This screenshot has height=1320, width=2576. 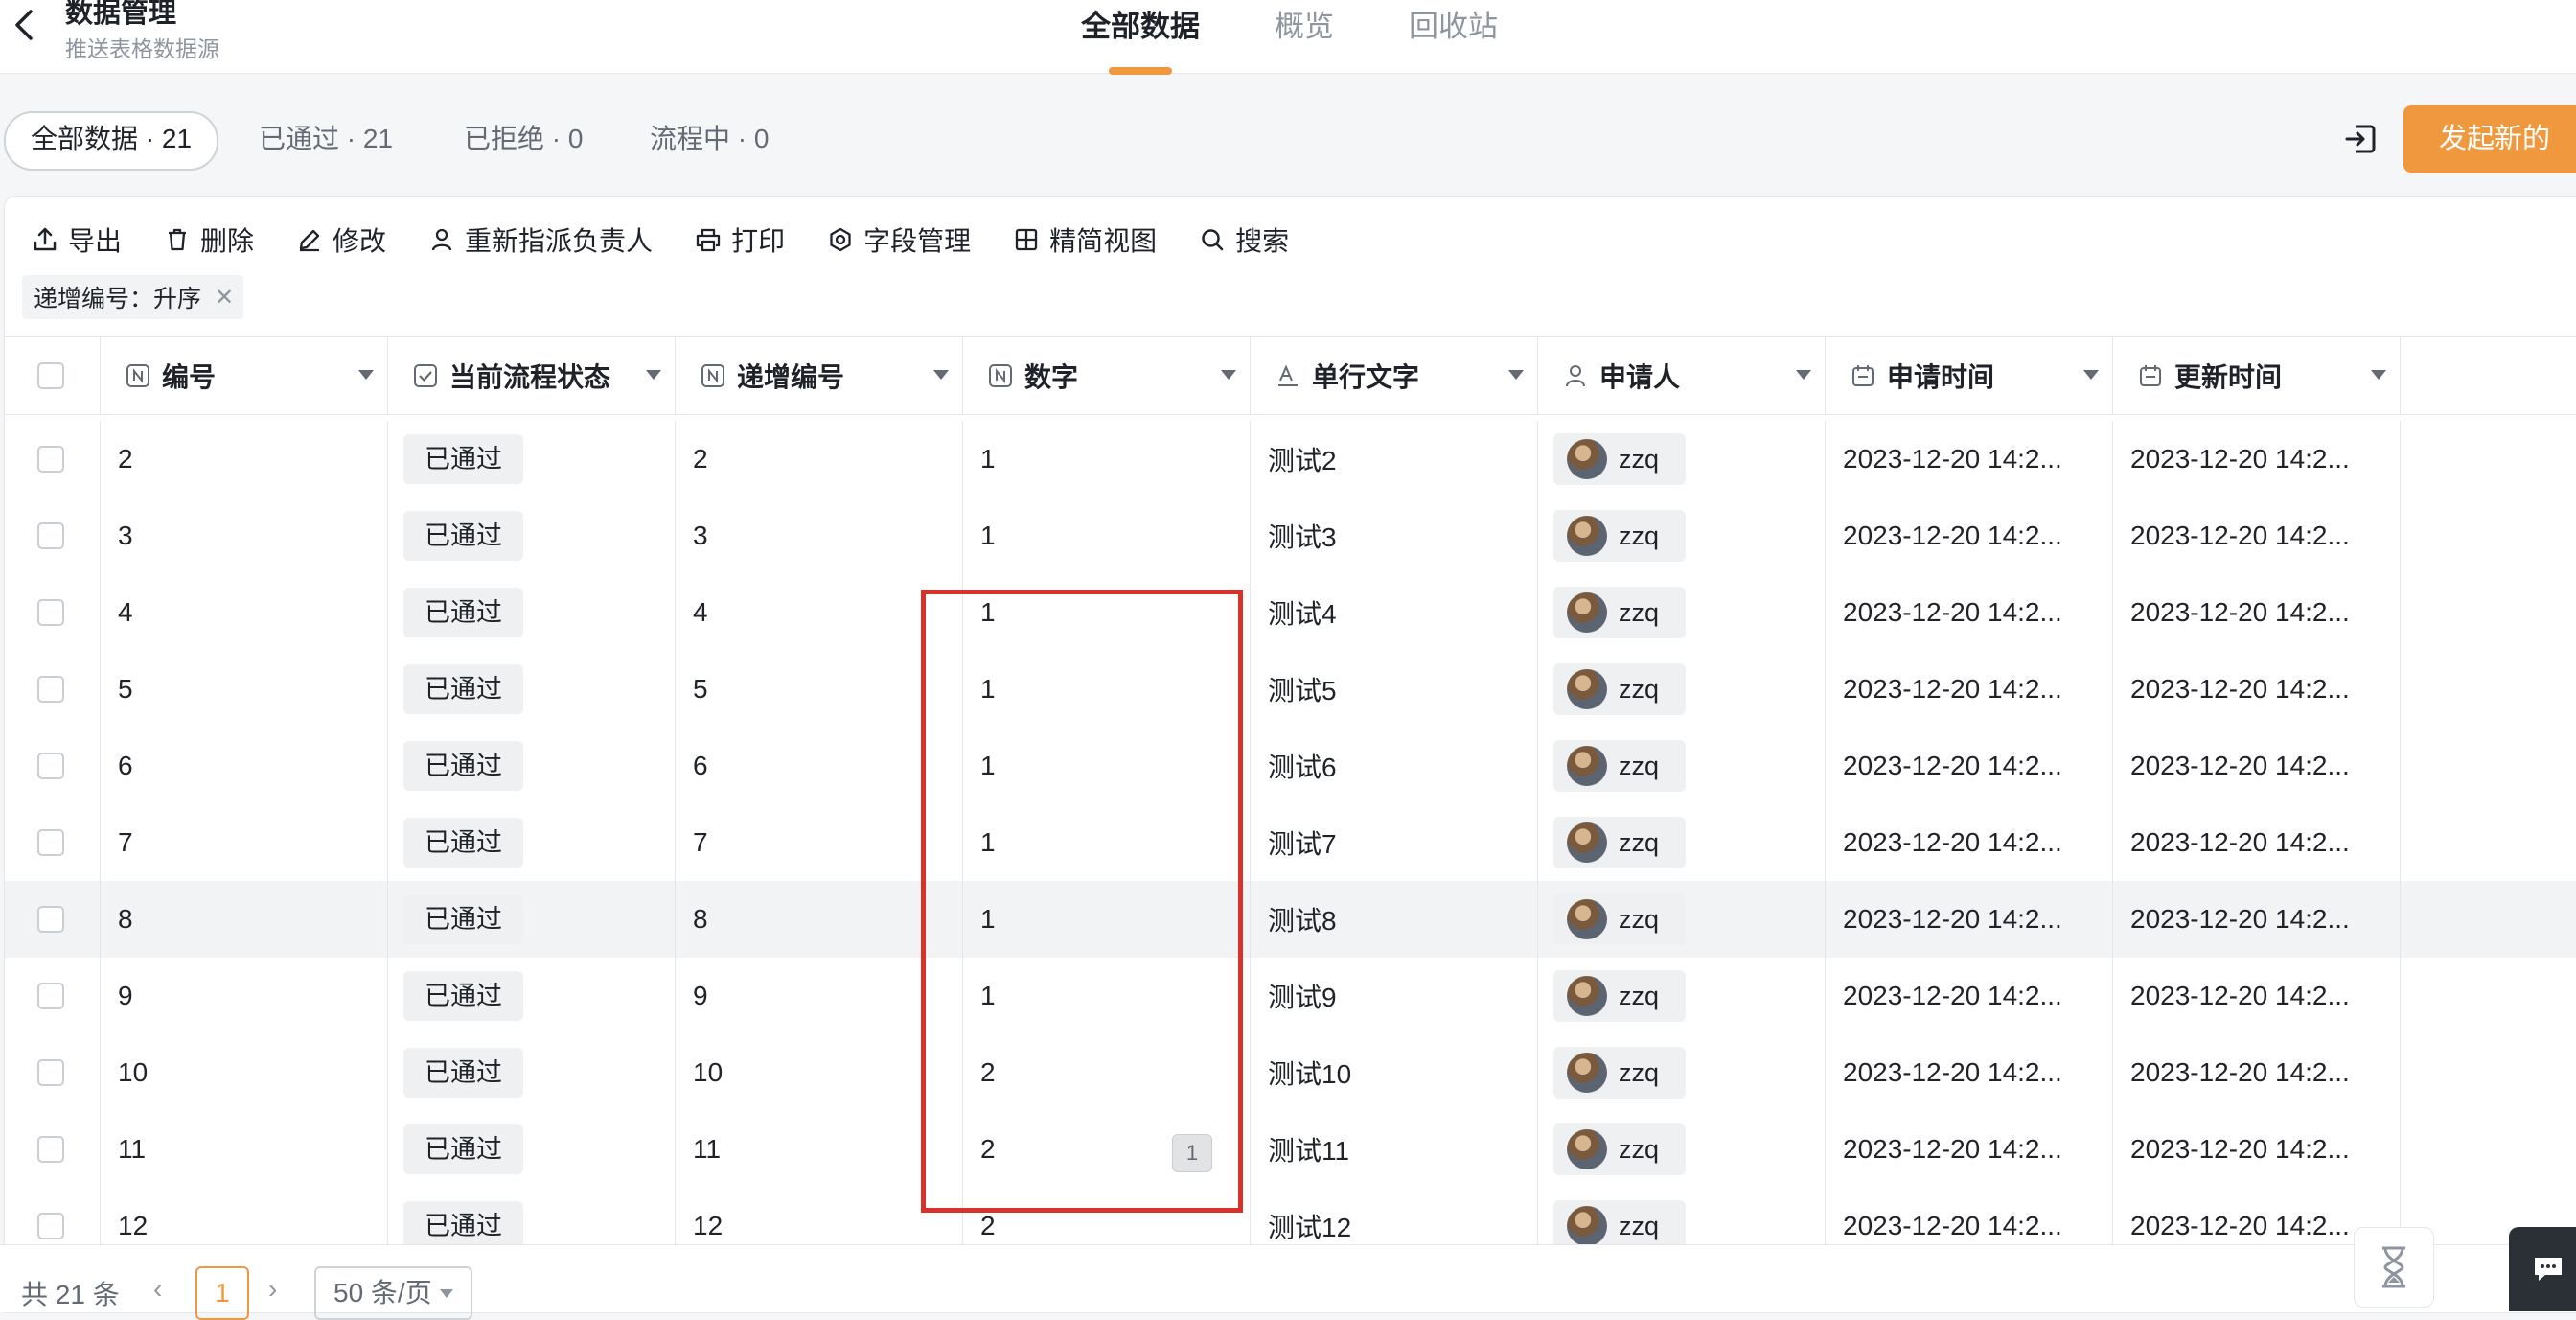 What do you see at coordinates (532, 376) in the screenshot?
I see `column-header-status: 当前流程状态` at bounding box center [532, 376].